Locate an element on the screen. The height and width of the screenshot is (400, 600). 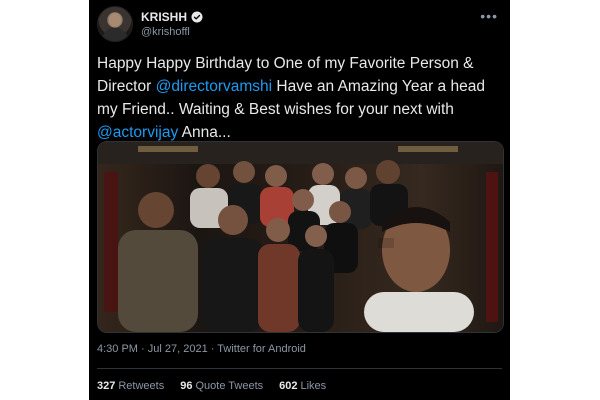
likes-label: Likes is located at coordinates (313, 386).